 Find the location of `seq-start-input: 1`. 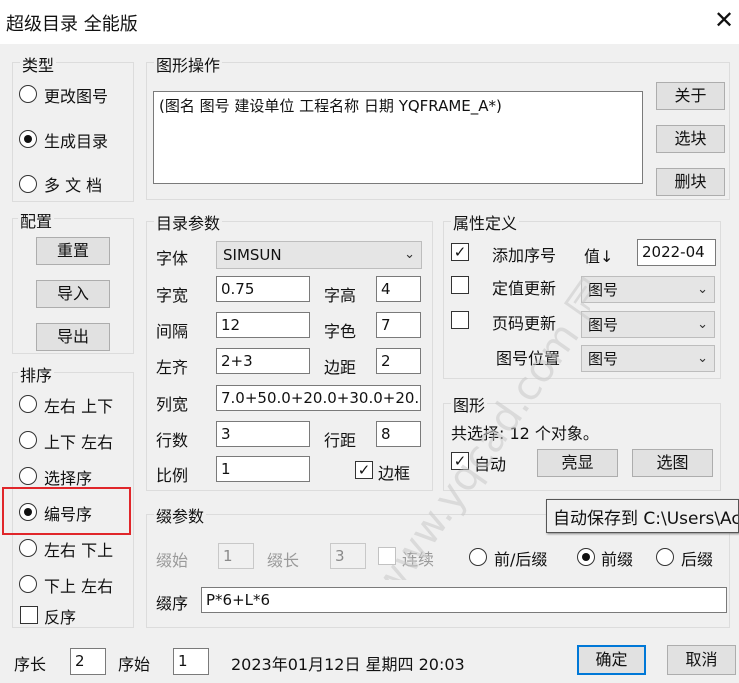

seq-start-input: 1 is located at coordinates (191, 661).